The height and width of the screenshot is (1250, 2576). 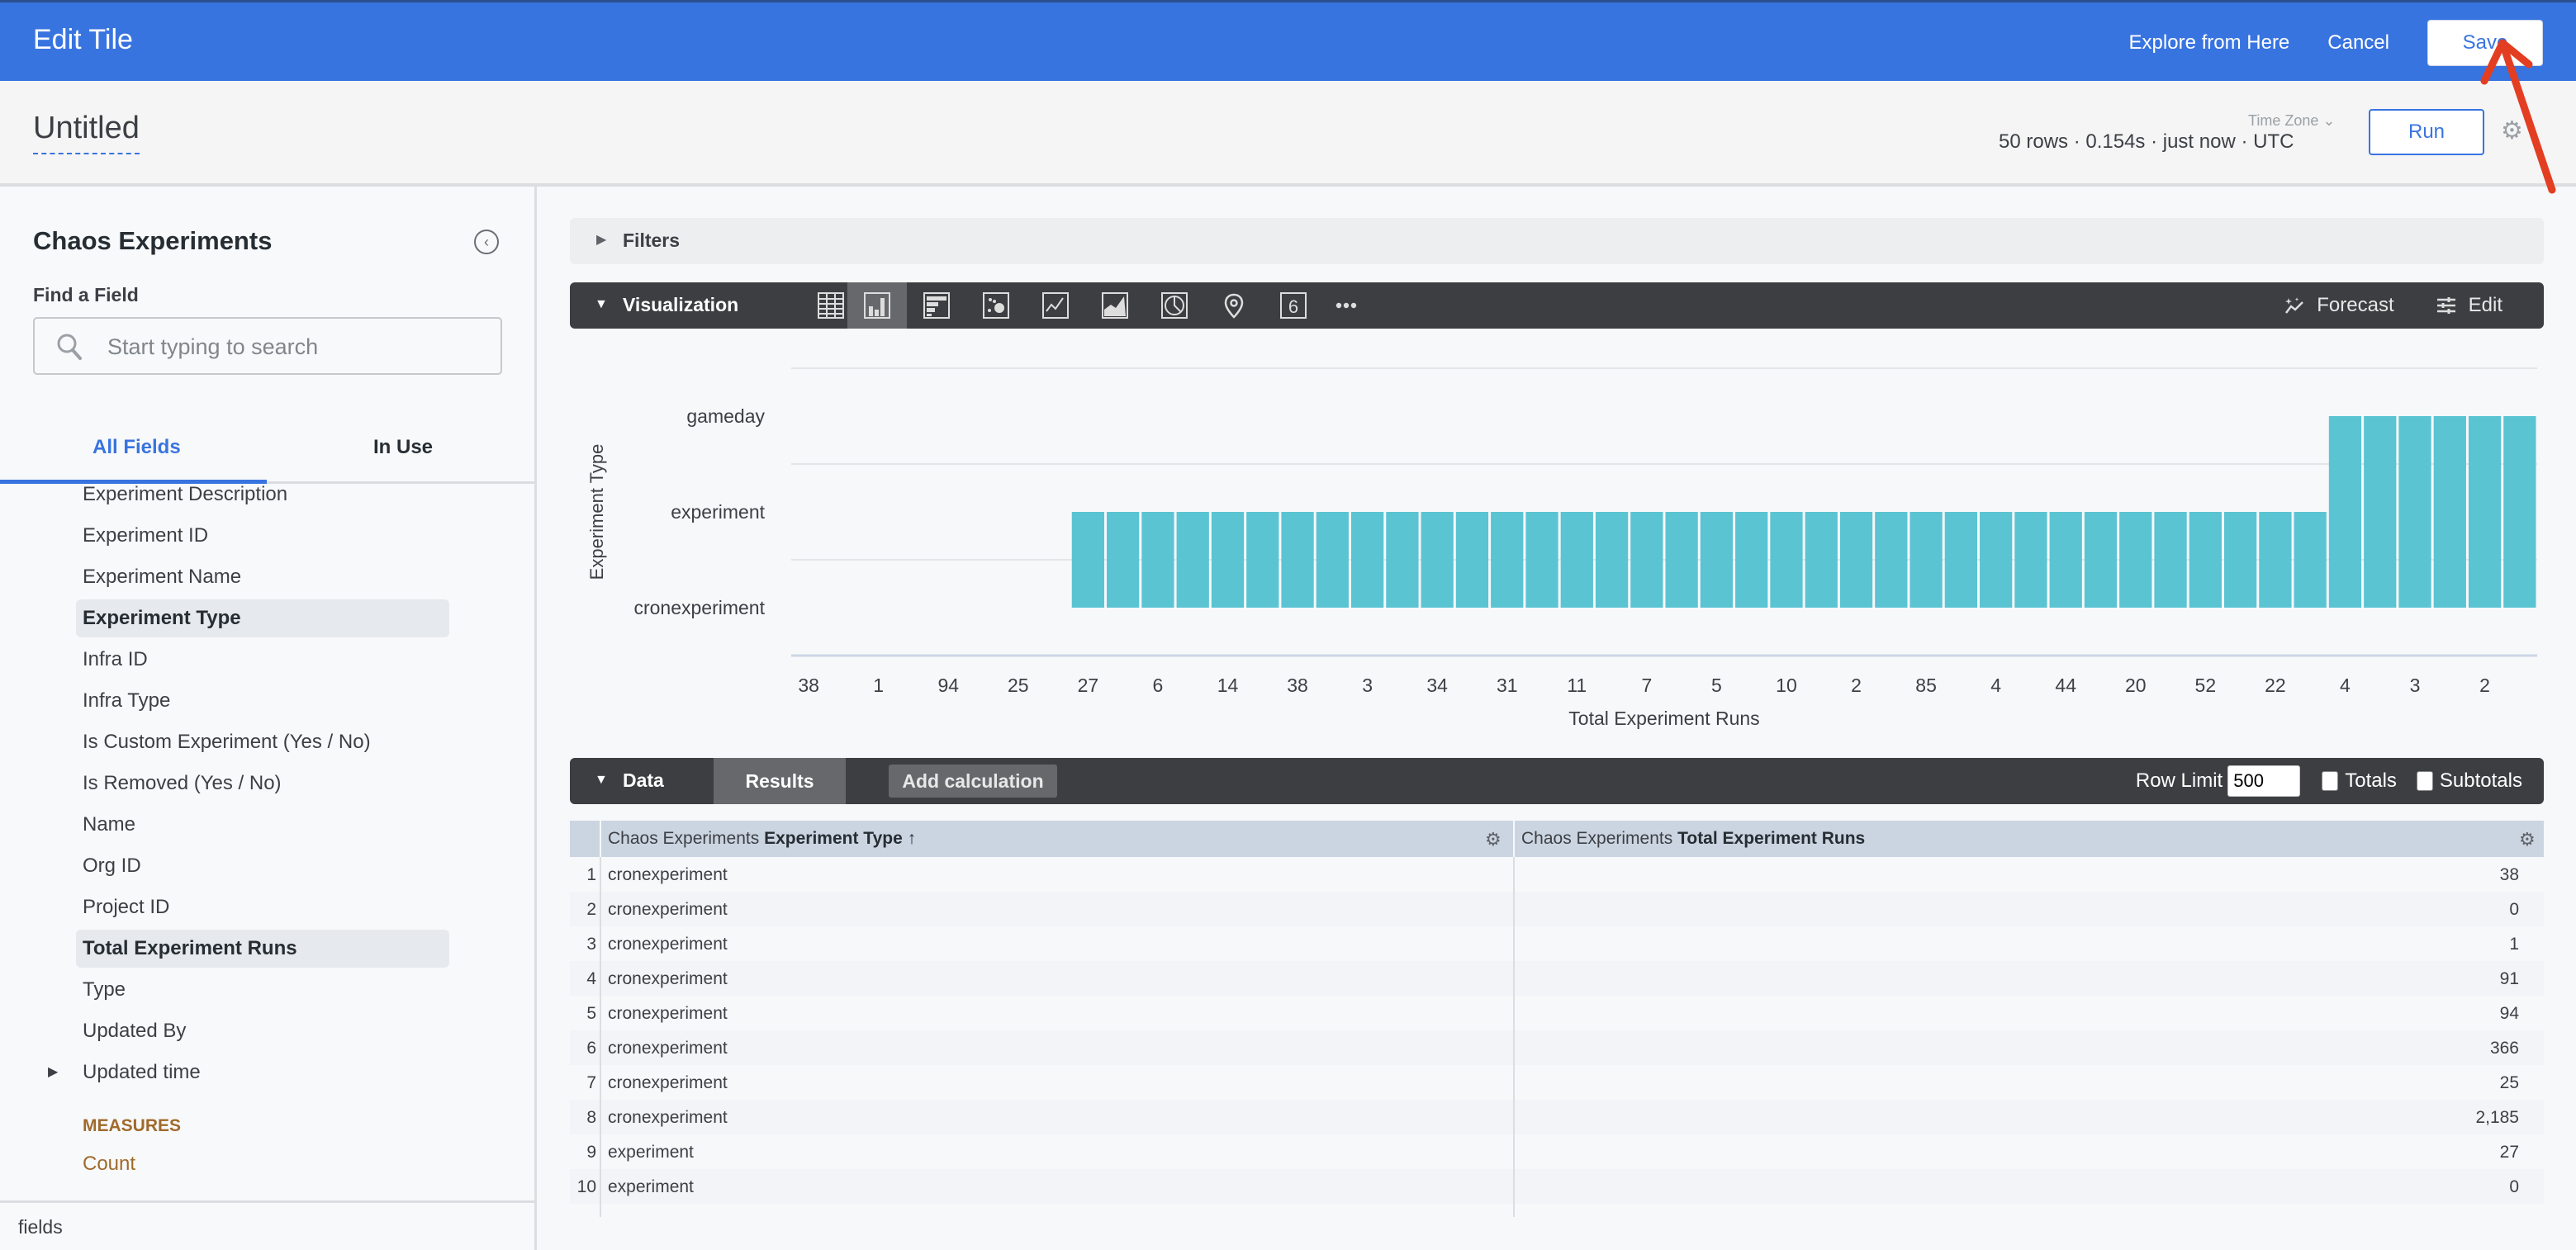 What do you see at coordinates (2209, 42) in the screenshot?
I see `explore-from-here-link: Explore from Here` at bounding box center [2209, 42].